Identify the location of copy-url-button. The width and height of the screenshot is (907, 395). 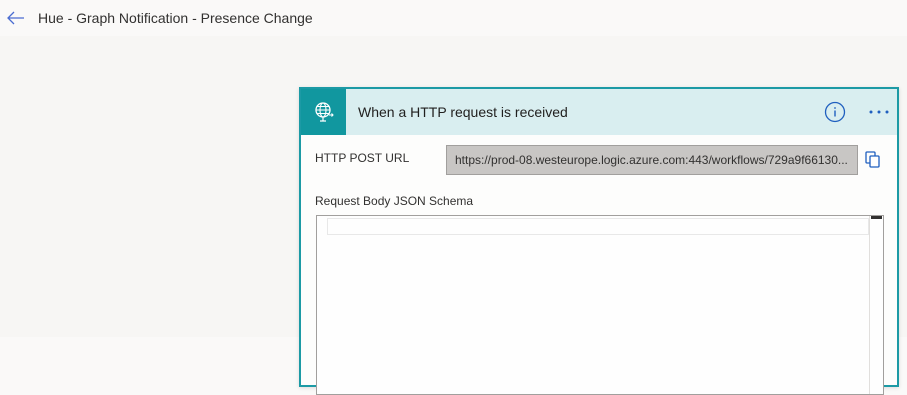
(873, 160).